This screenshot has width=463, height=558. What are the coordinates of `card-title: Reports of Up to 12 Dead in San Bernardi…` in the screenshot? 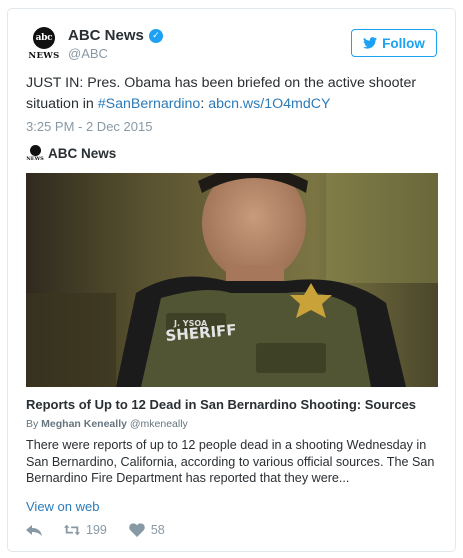 It's located at (221, 404).